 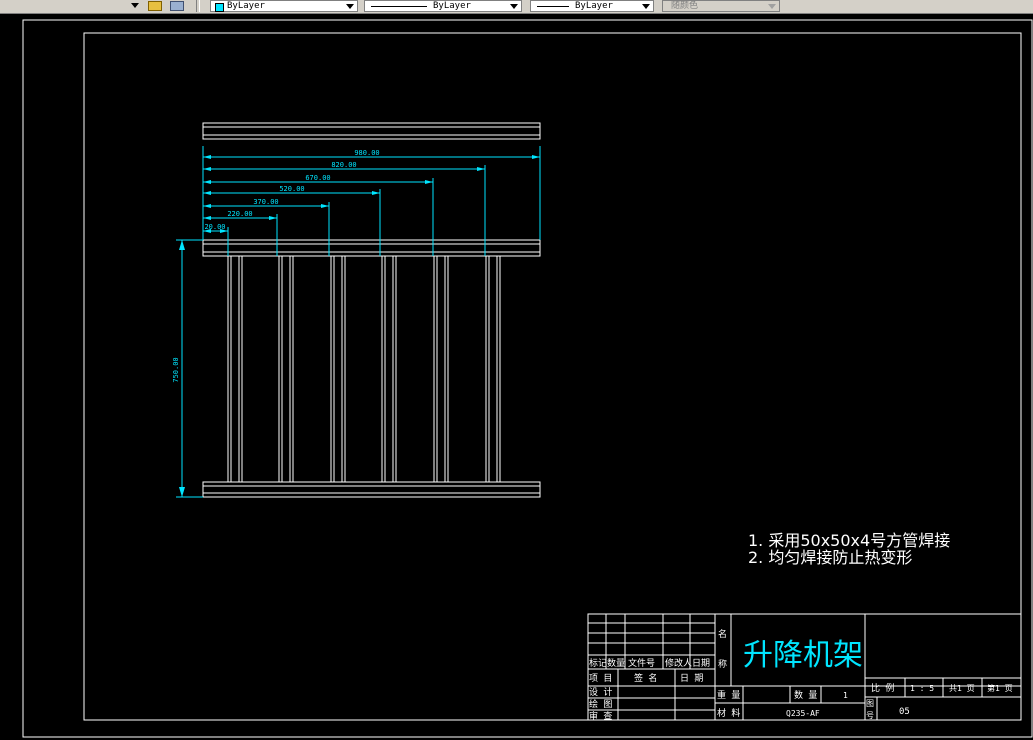 I want to click on qty-value: 1, so click(x=845, y=695).